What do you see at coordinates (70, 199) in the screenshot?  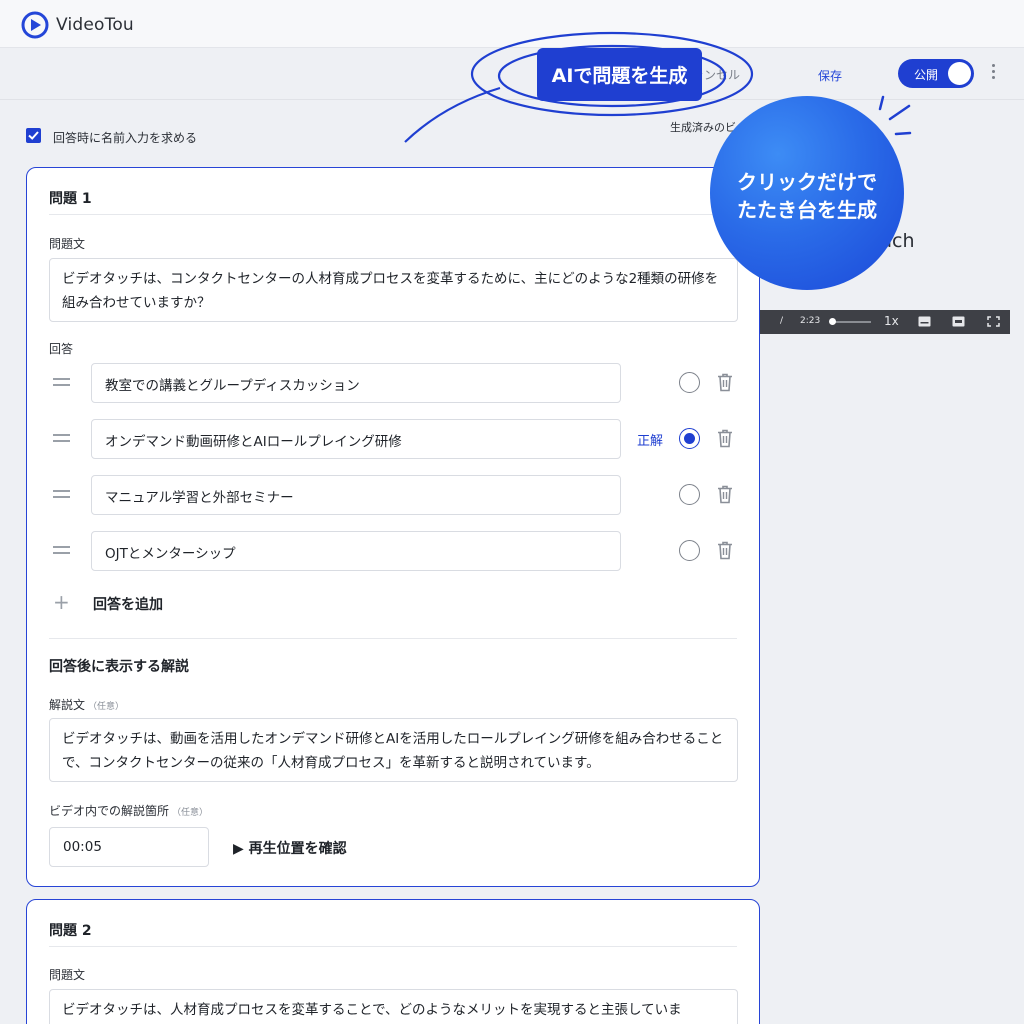 I see `question-title: 問題 1` at bounding box center [70, 199].